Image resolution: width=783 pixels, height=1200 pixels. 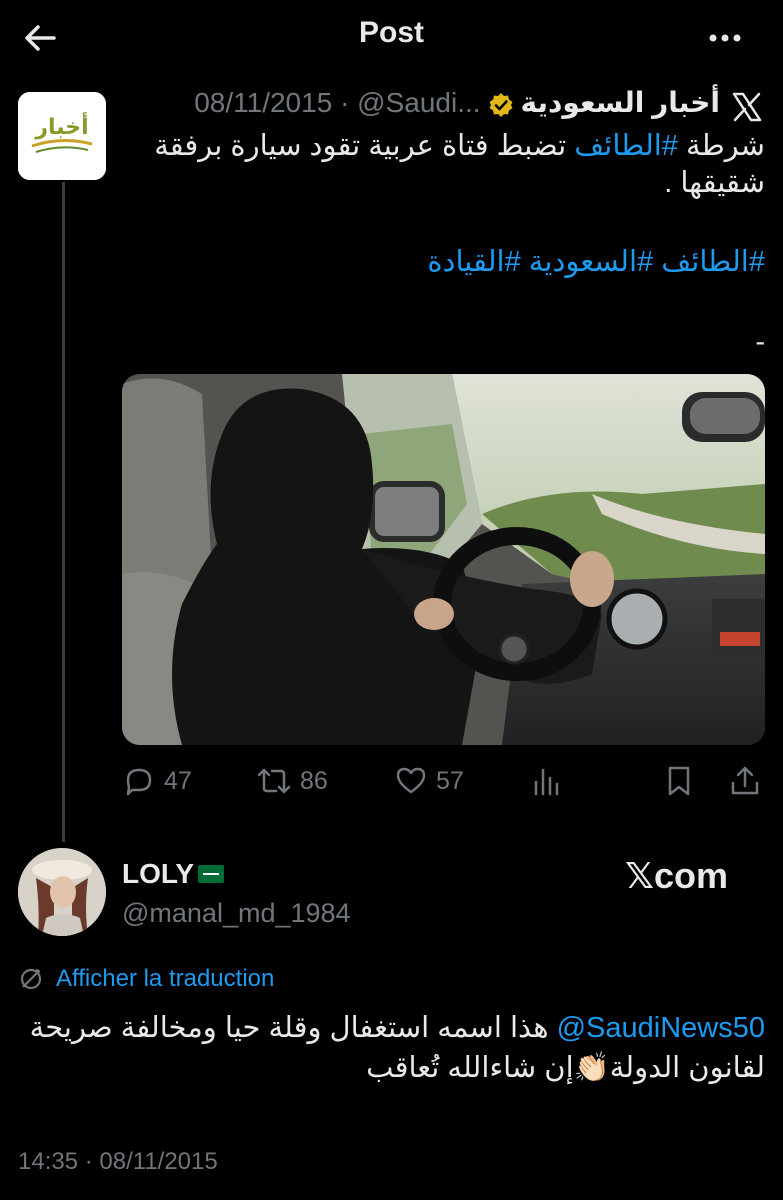 I want to click on reply-mention-link: @SaudiNews50, so click(x=661, y=1028).